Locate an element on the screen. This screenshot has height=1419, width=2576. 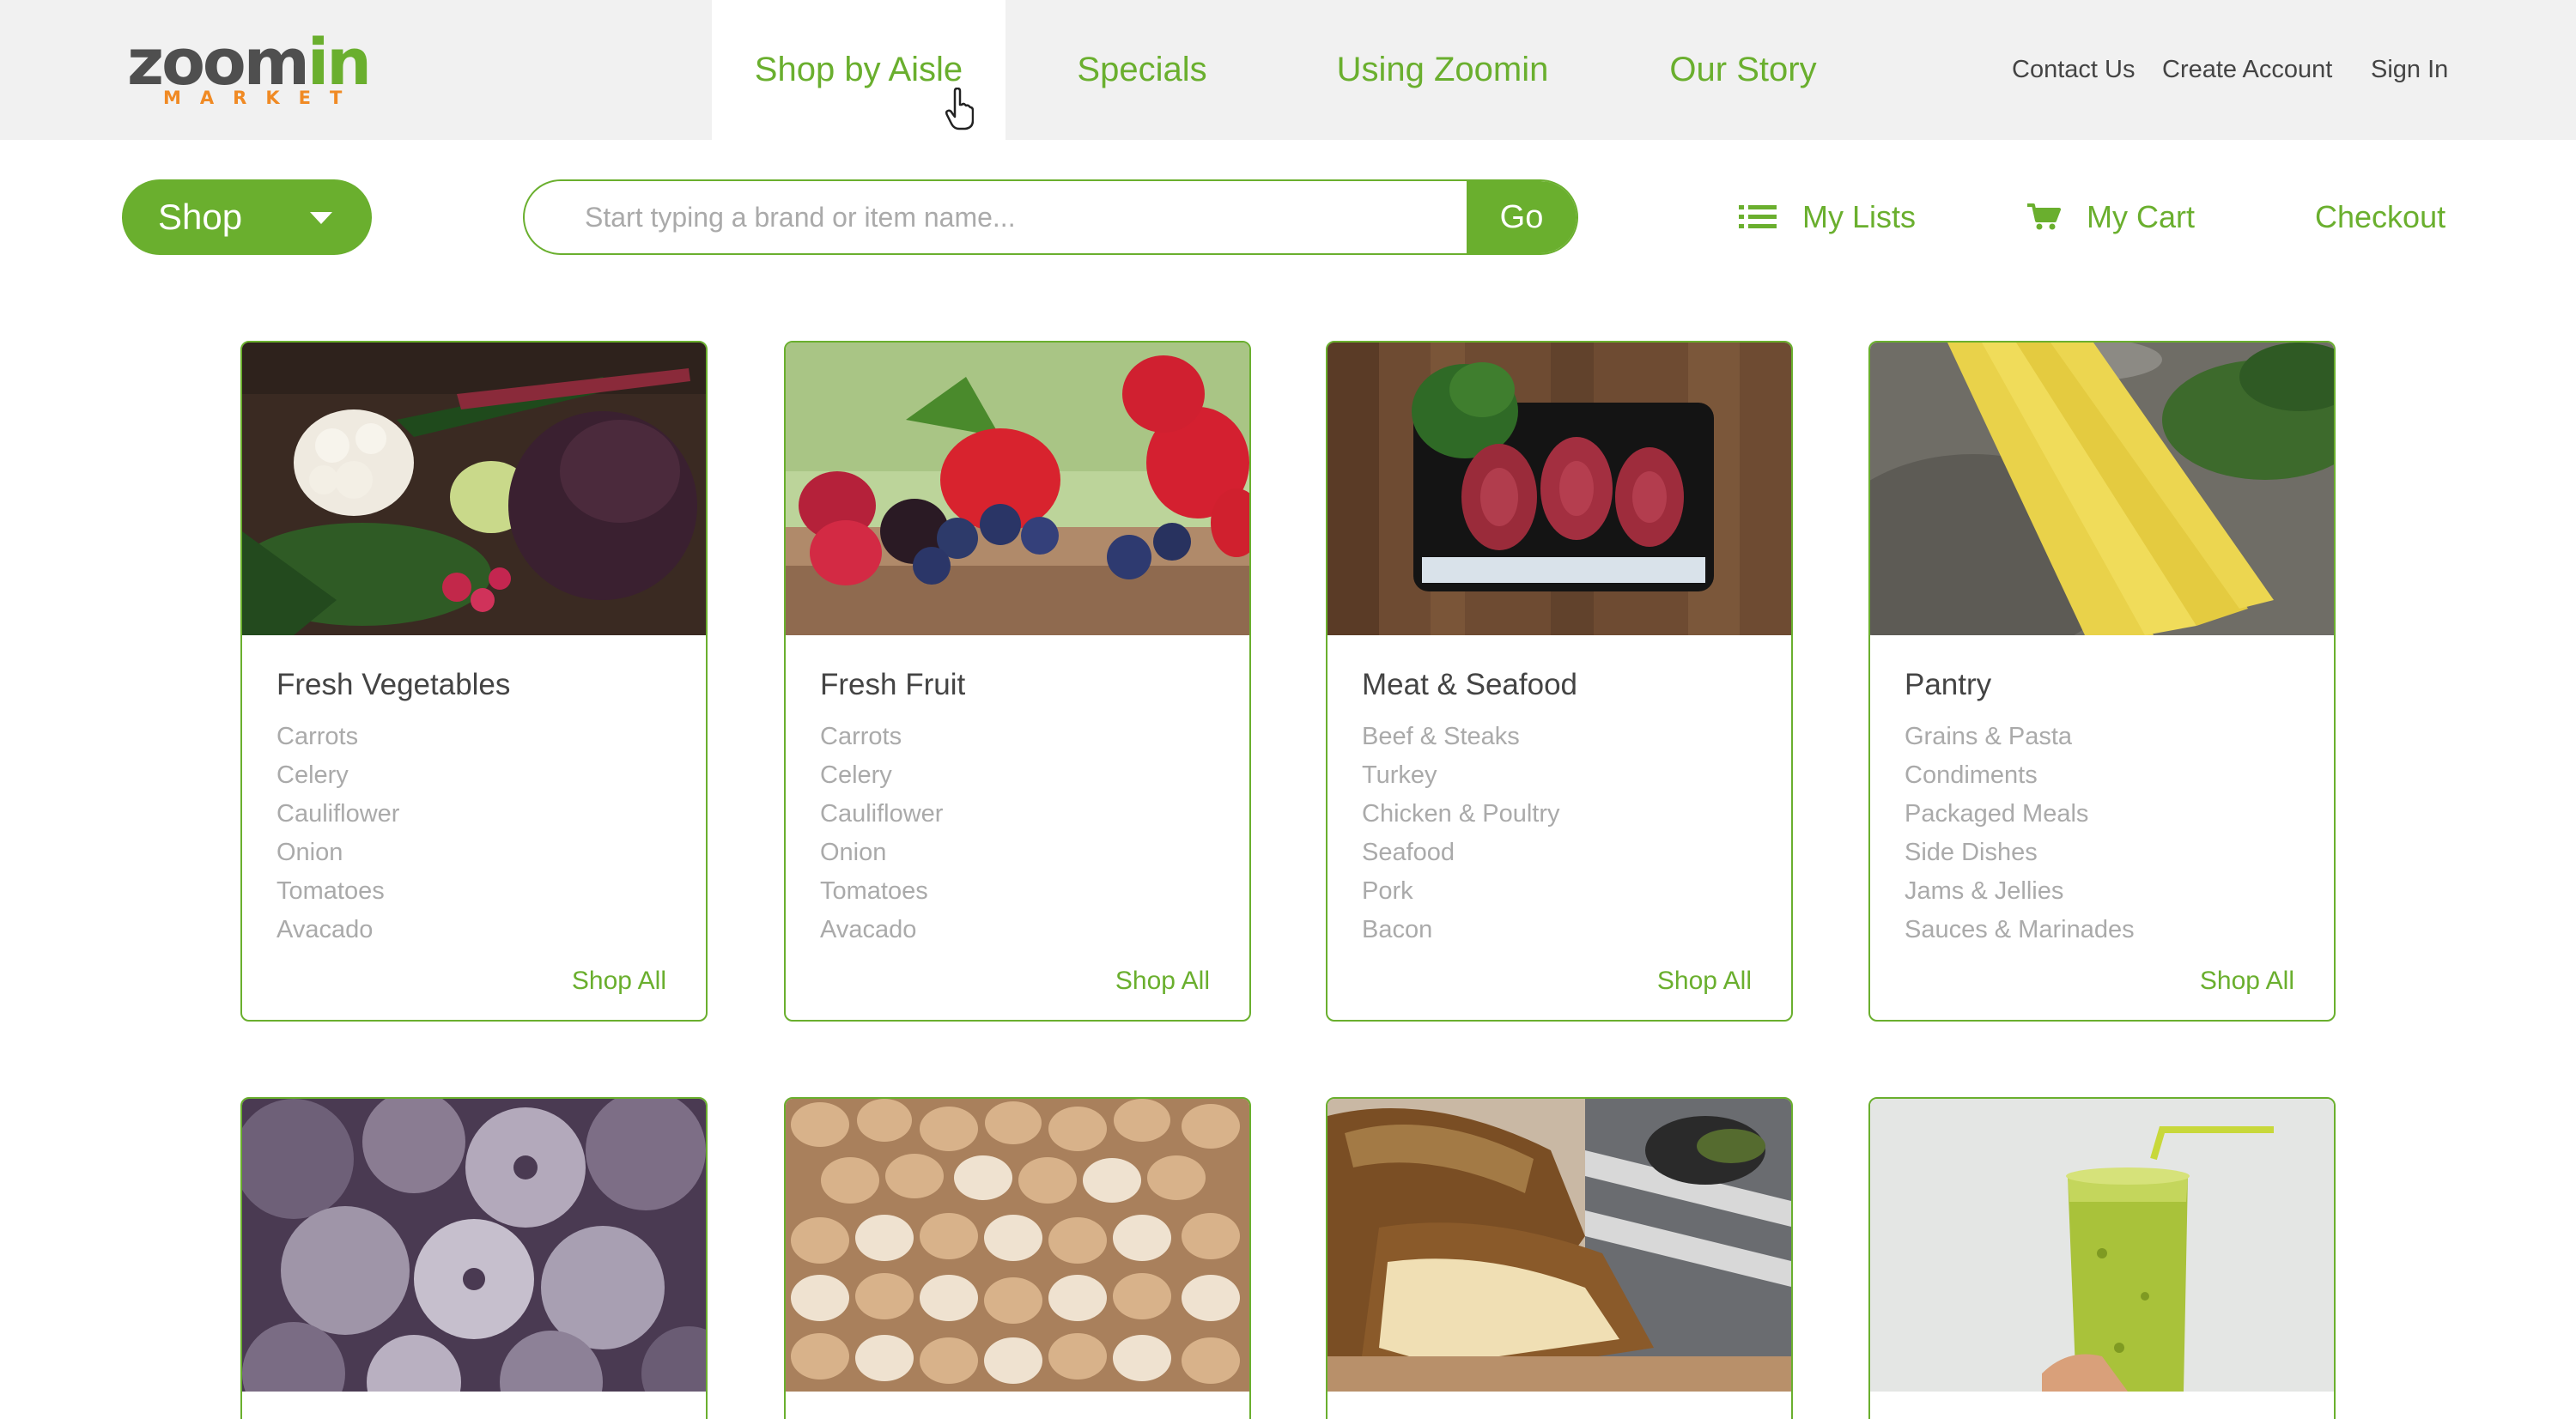
beverage-photo is located at coordinates (2102, 1246).